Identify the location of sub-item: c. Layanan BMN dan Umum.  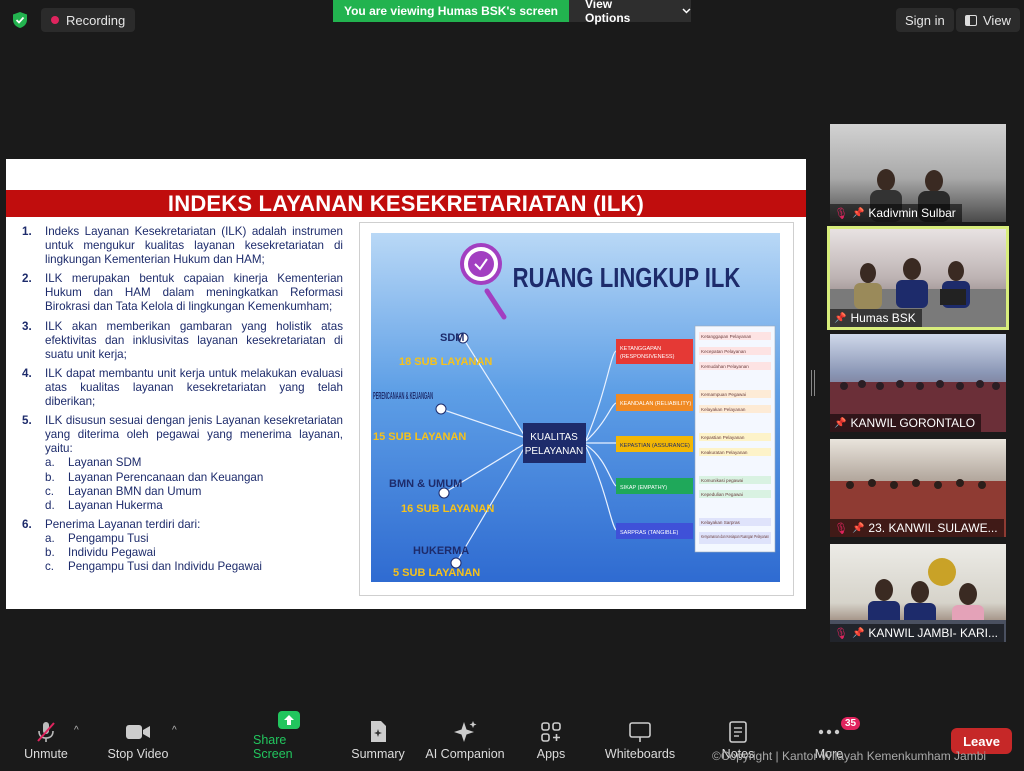
(123, 491).